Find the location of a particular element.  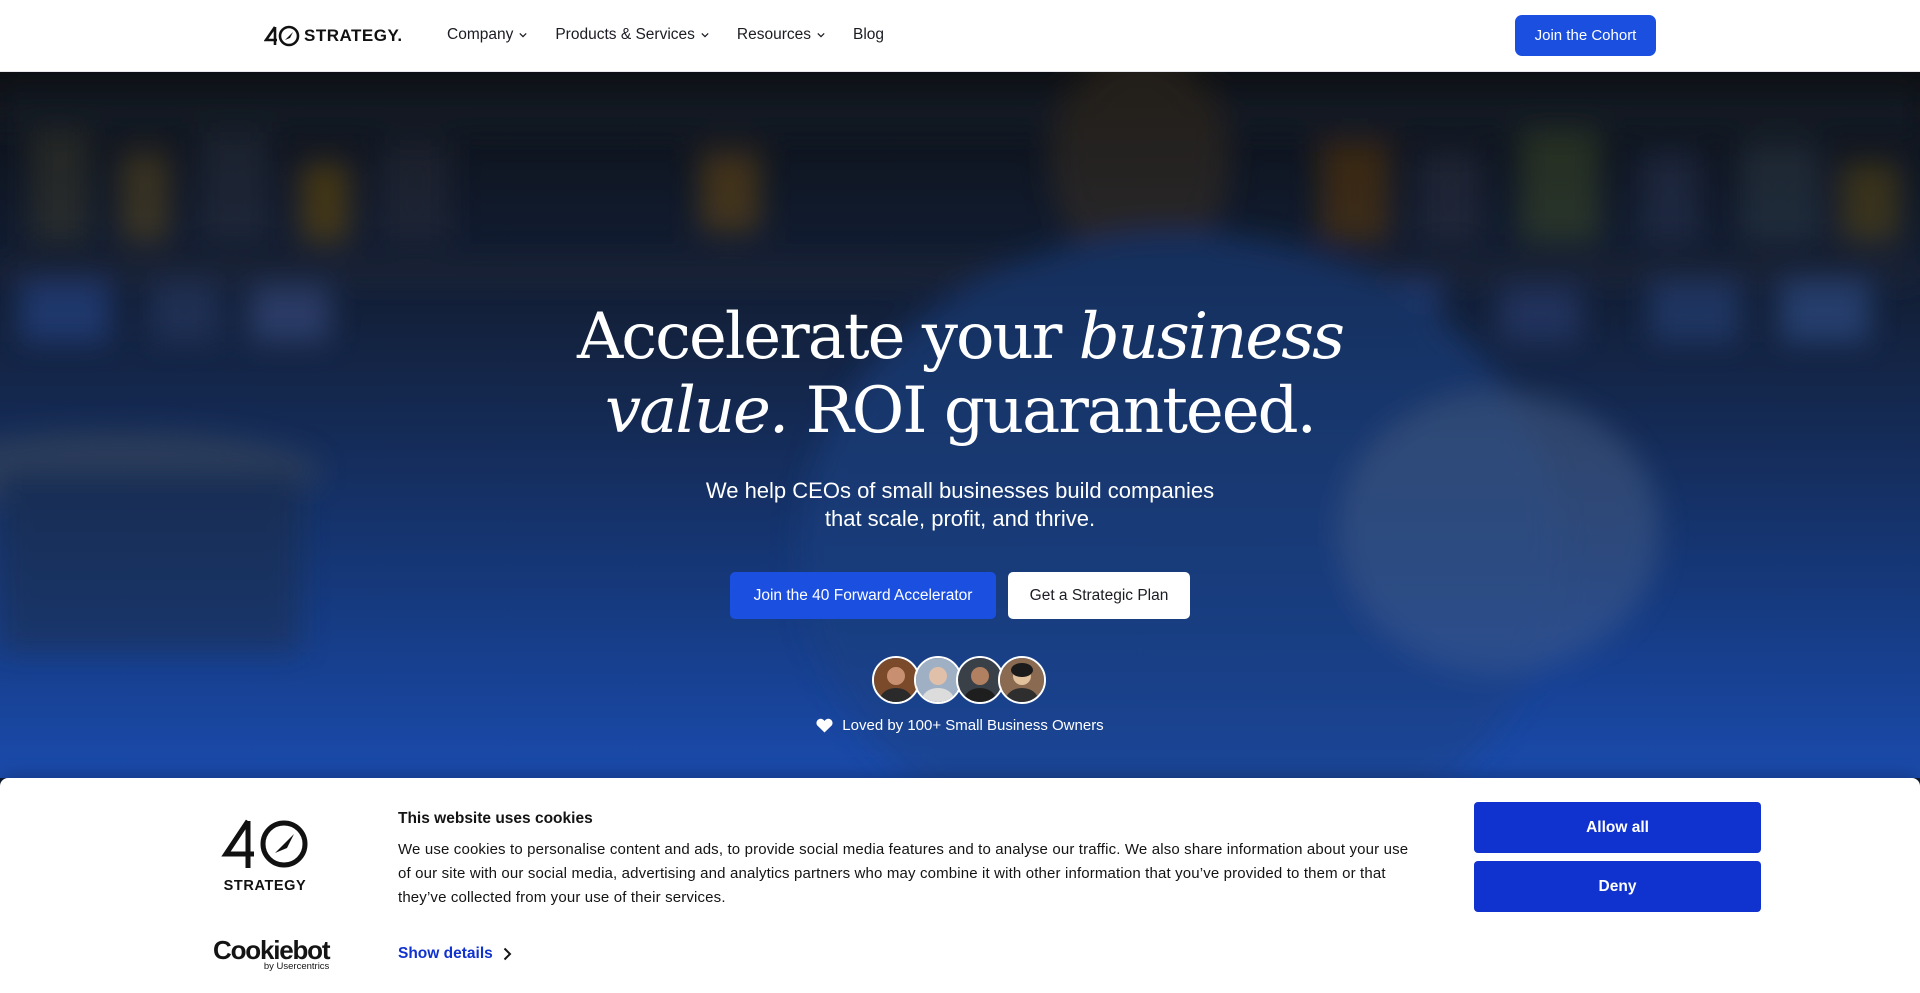

strategic-plan-button: Get a Strategic Plan is located at coordinates (1099, 595).